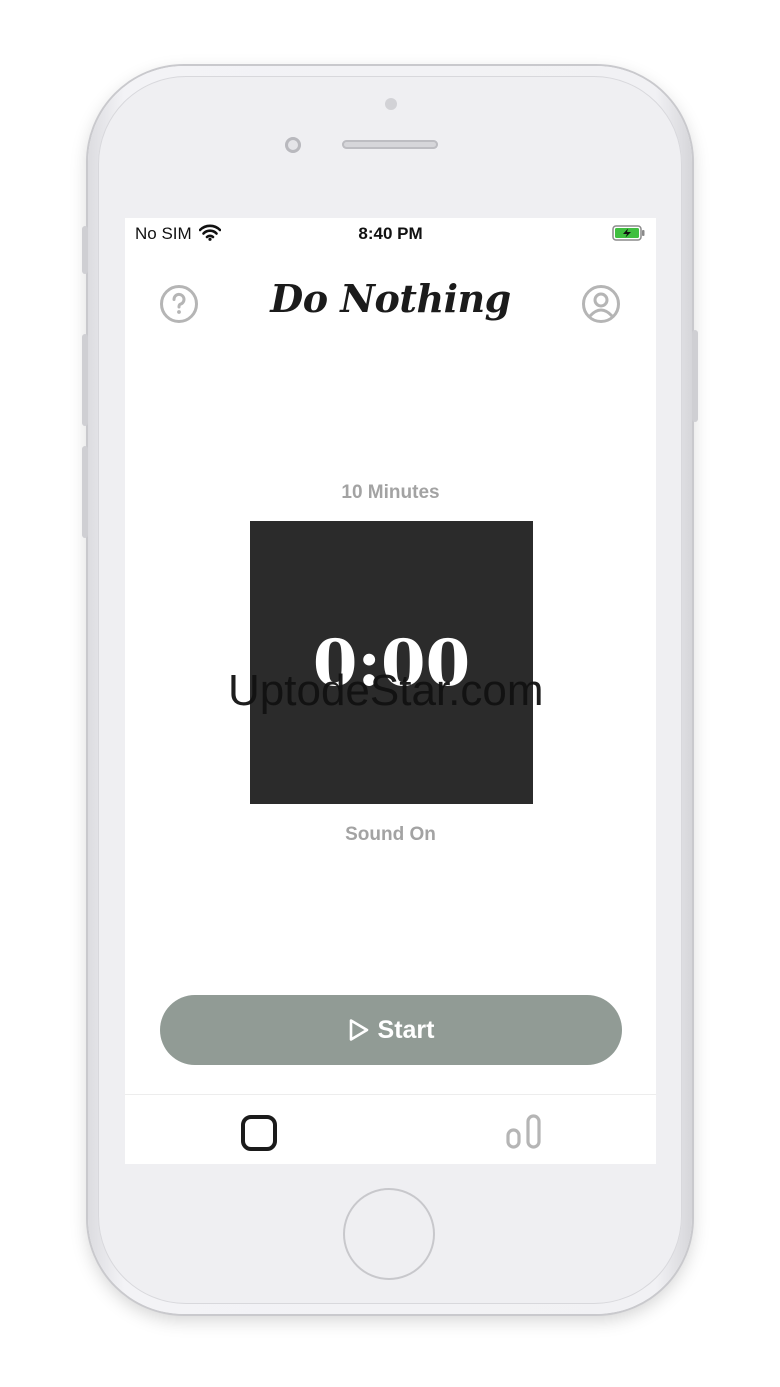 The height and width of the screenshot is (1387, 780). What do you see at coordinates (259, 1133) in the screenshot?
I see `square-icon` at bounding box center [259, 1133].